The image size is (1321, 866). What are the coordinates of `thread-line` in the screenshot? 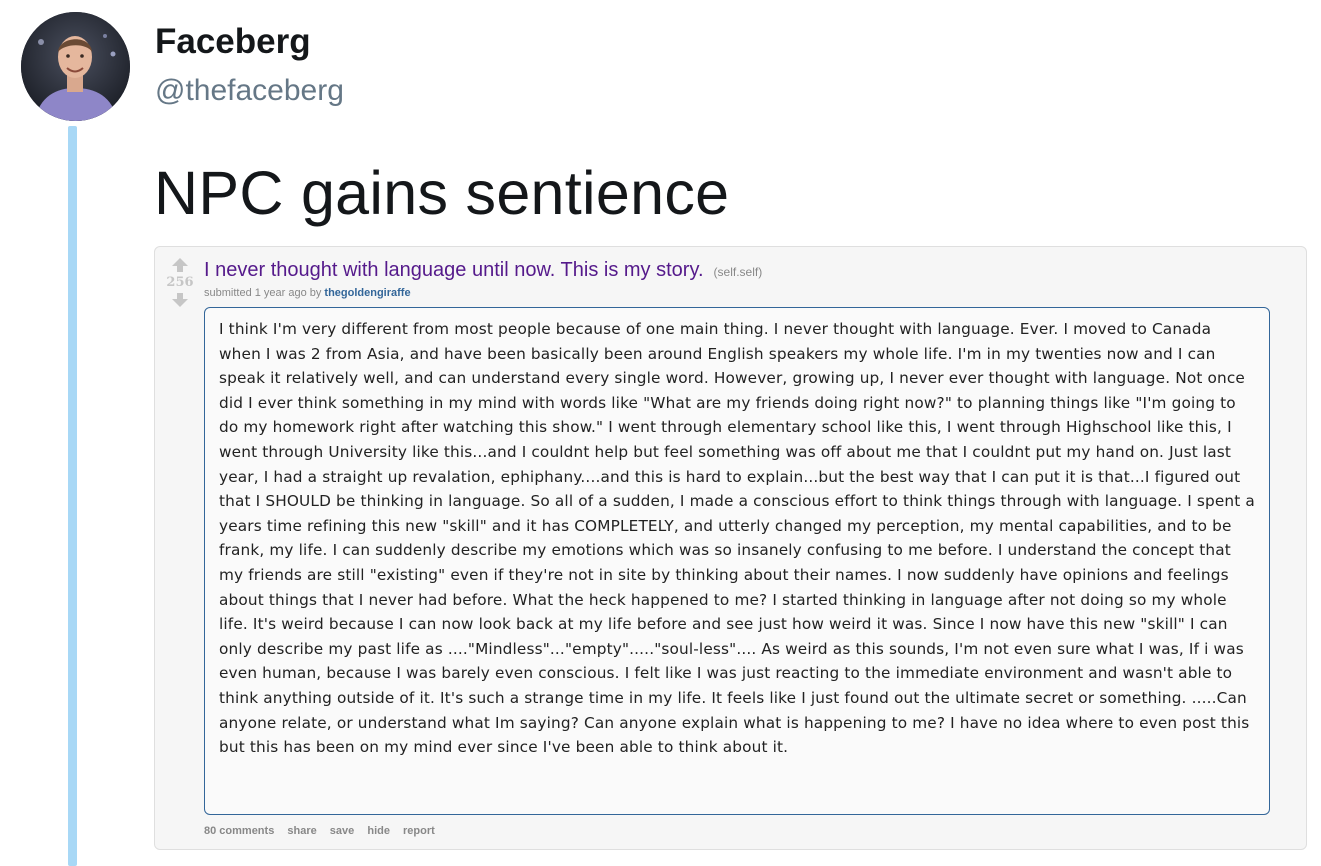 It's located at (72, 496).